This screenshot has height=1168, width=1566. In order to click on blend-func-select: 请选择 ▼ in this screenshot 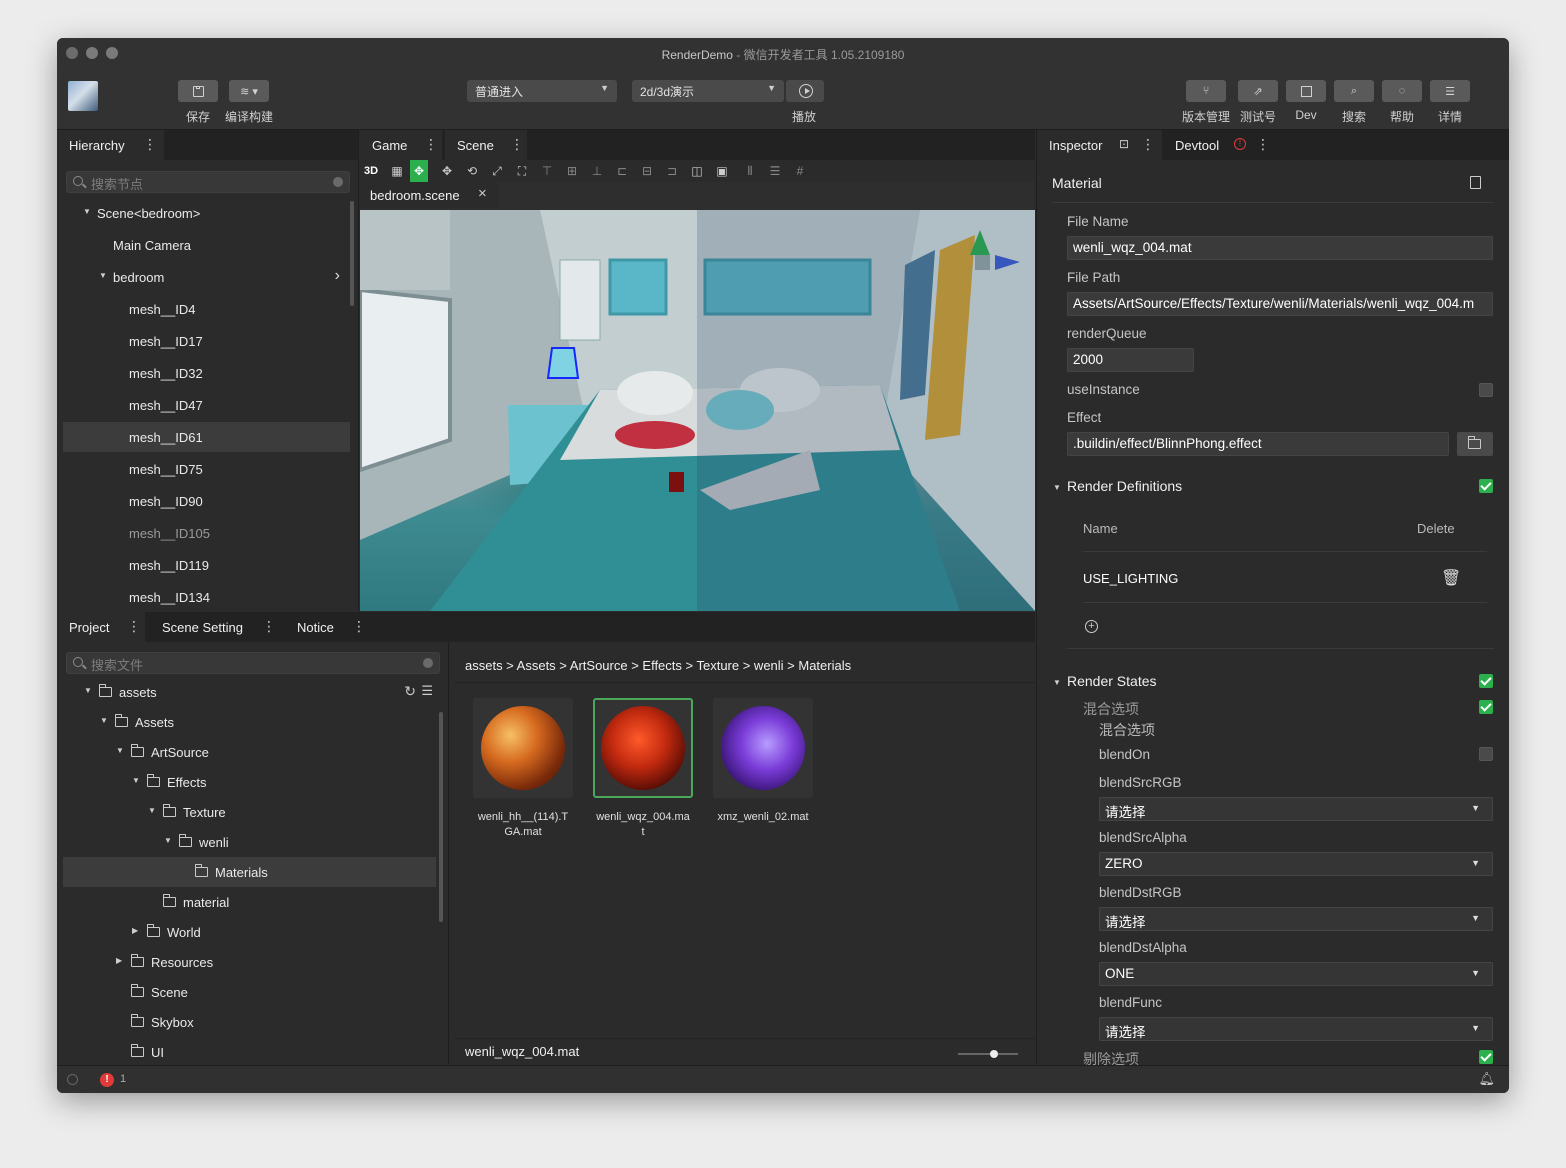, I will do `click(1296, 1029)`.